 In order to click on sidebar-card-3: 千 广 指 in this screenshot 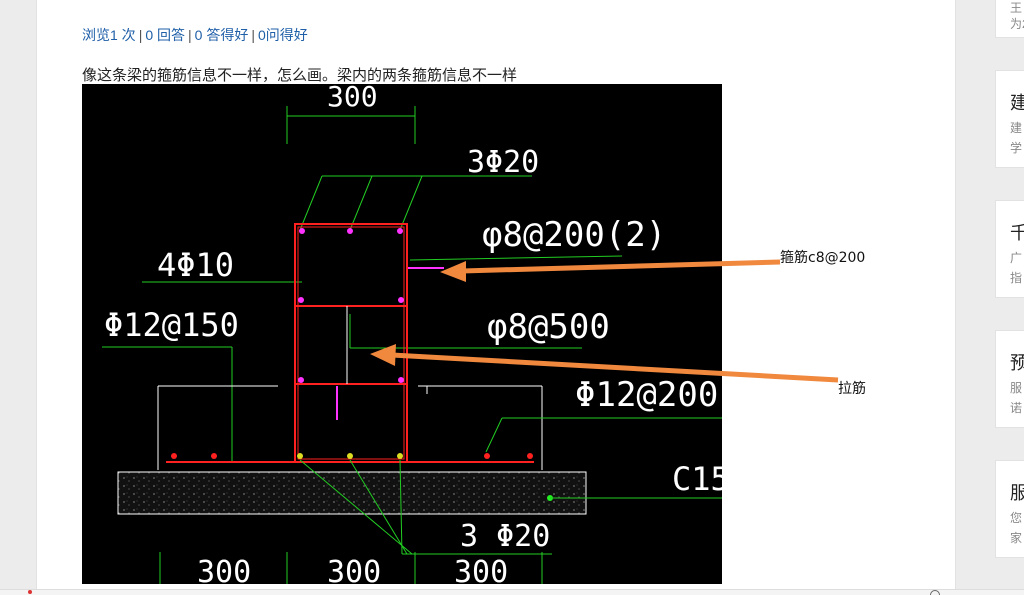, I will do `click(1009, 249)`.